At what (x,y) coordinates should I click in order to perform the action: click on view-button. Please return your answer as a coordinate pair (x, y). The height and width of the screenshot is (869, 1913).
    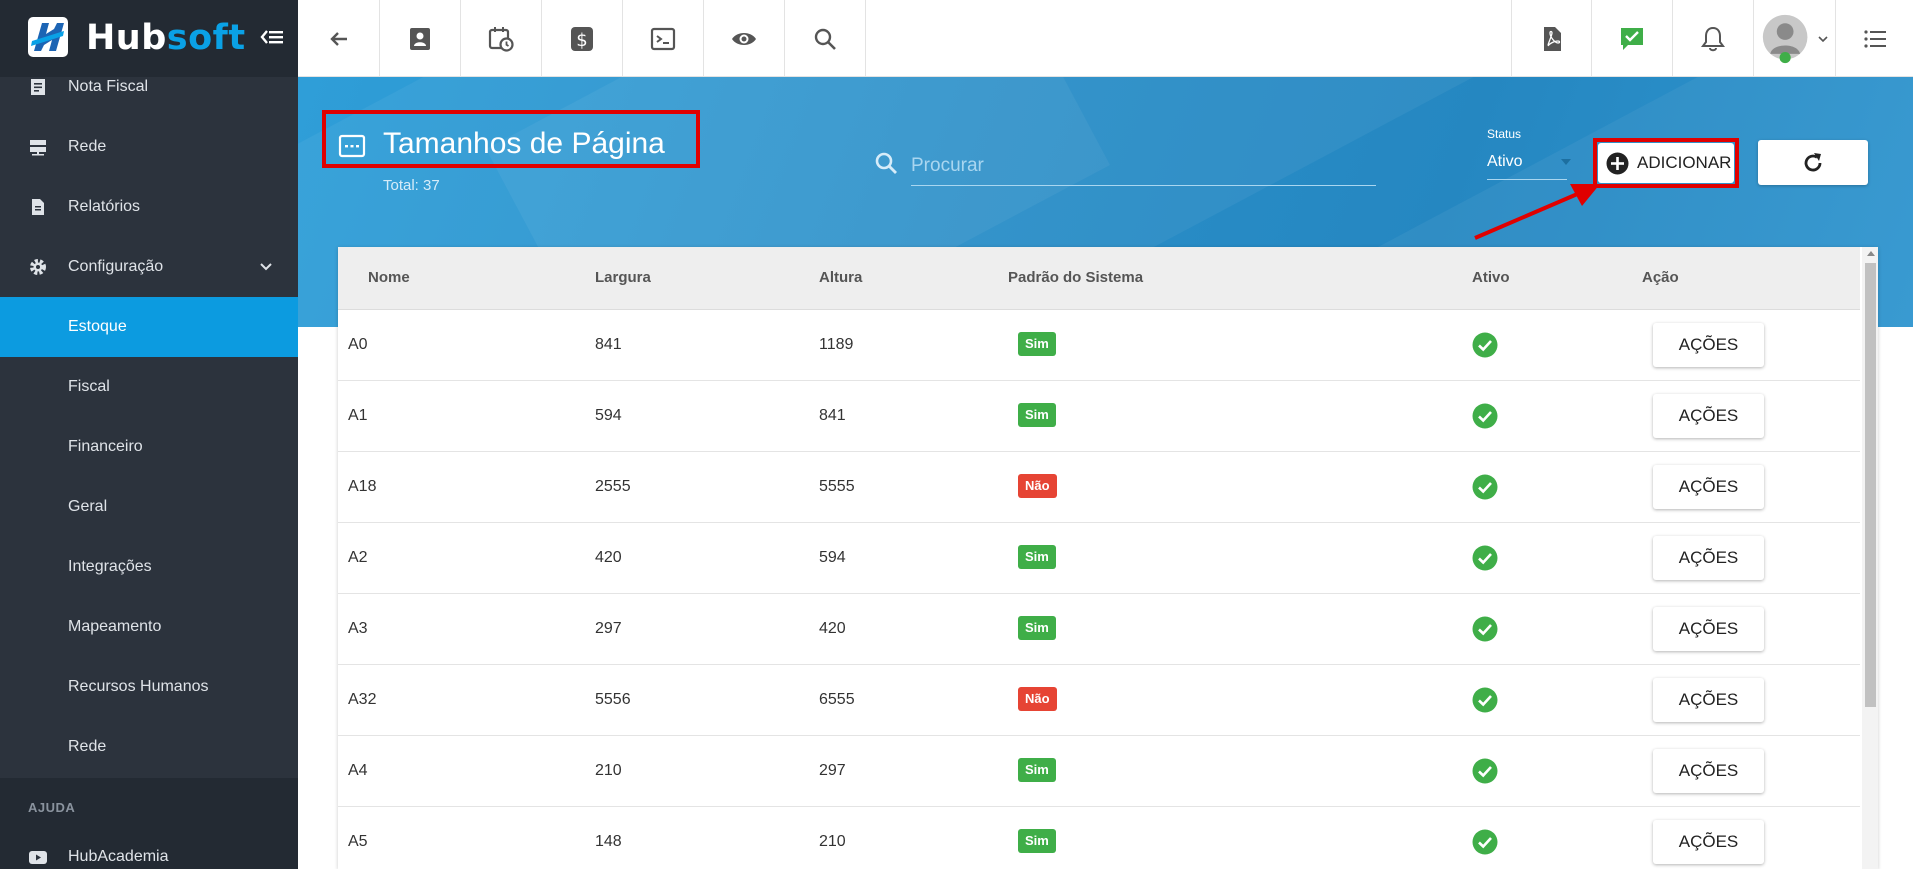
    Looking at the image, I should click on (744, 38).